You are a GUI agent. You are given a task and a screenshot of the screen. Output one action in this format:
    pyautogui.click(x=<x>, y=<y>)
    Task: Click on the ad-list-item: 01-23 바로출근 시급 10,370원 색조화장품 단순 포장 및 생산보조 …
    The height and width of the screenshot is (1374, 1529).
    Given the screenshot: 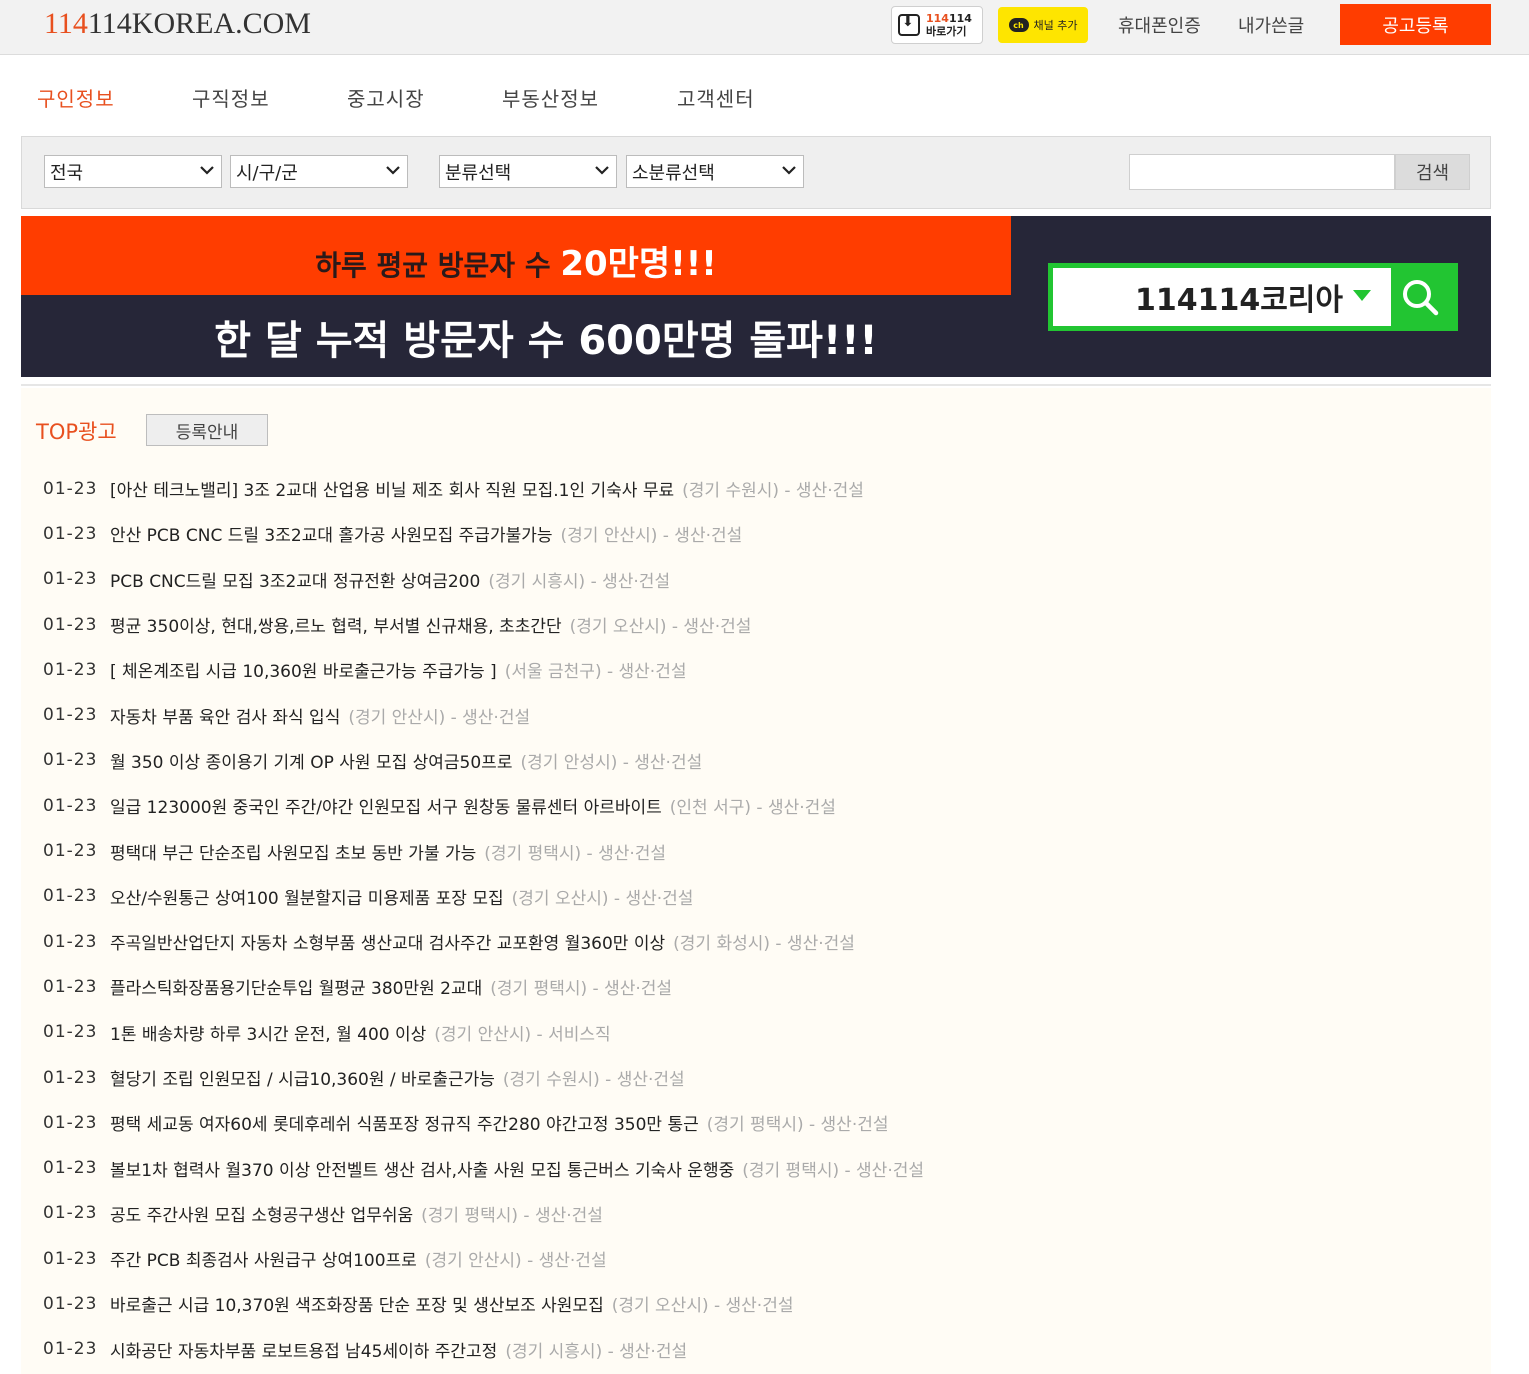 What is the action you would take?
    pyautogui.click(x=763, y=1303)
    